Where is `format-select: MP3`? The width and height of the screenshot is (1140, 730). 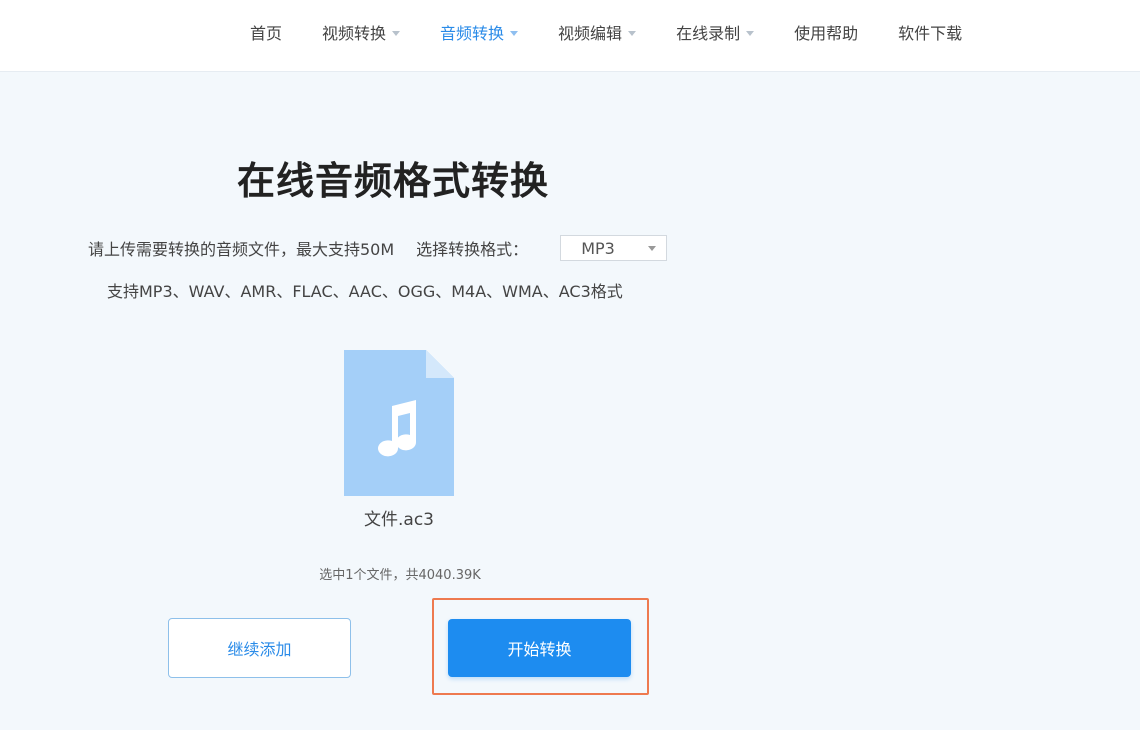 format-select: MP3 is located at coordinates (614, 248).